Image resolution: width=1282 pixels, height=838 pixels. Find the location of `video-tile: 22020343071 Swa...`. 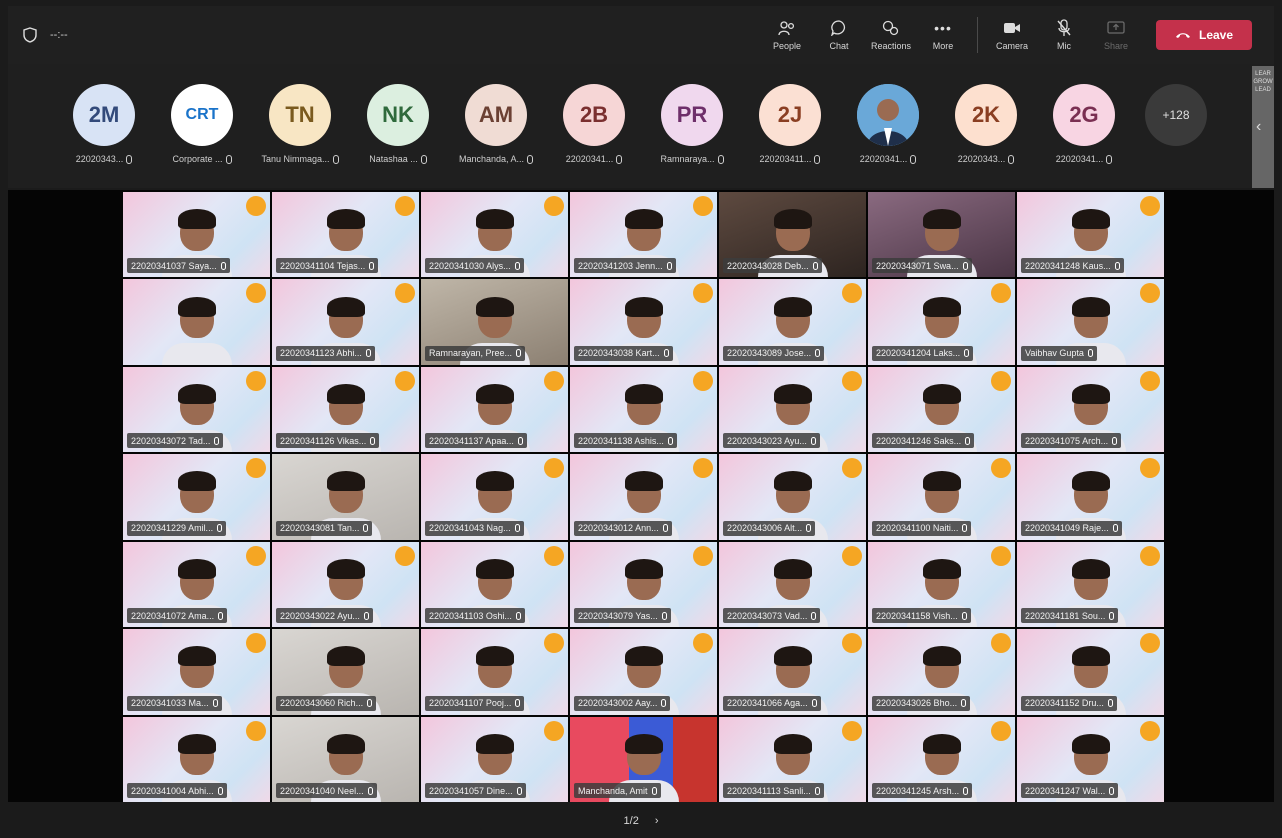

video-tile: 22020343071 Swa... is located at coordinates (941, 235).